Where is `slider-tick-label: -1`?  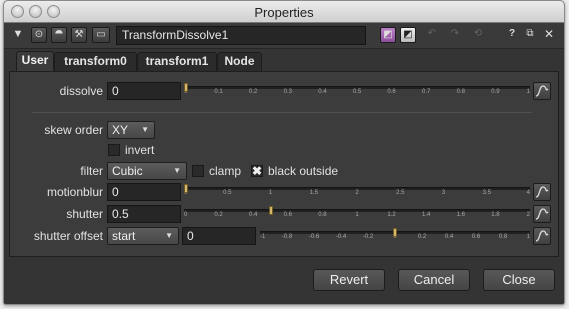 slider-tick-label: -1 is located at coordinates (263, 237).